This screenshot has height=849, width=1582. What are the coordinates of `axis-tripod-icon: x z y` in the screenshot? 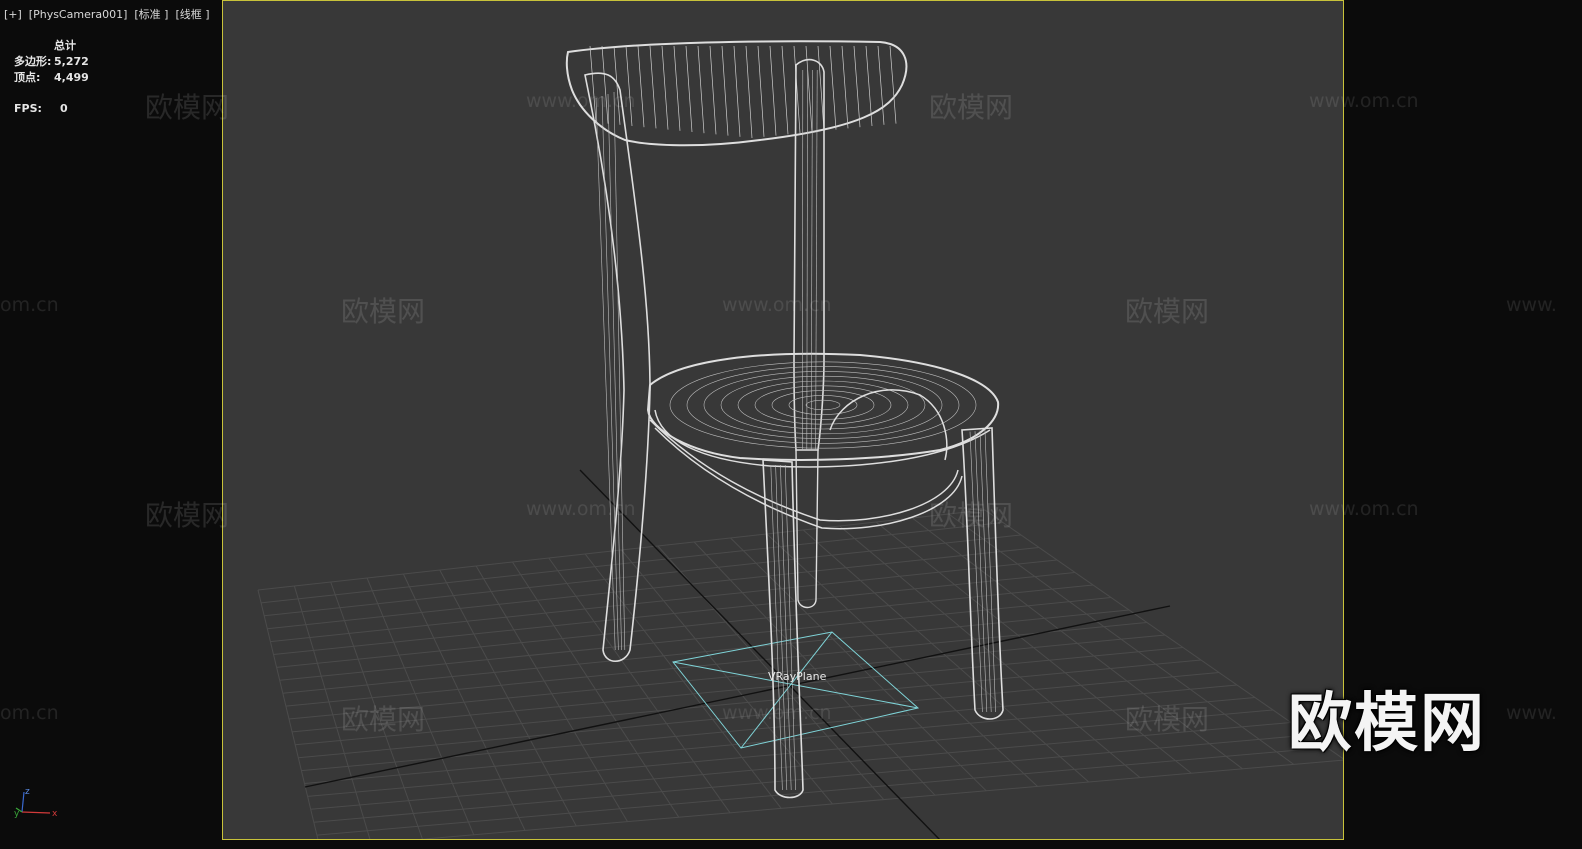 It's located at (36, 803).